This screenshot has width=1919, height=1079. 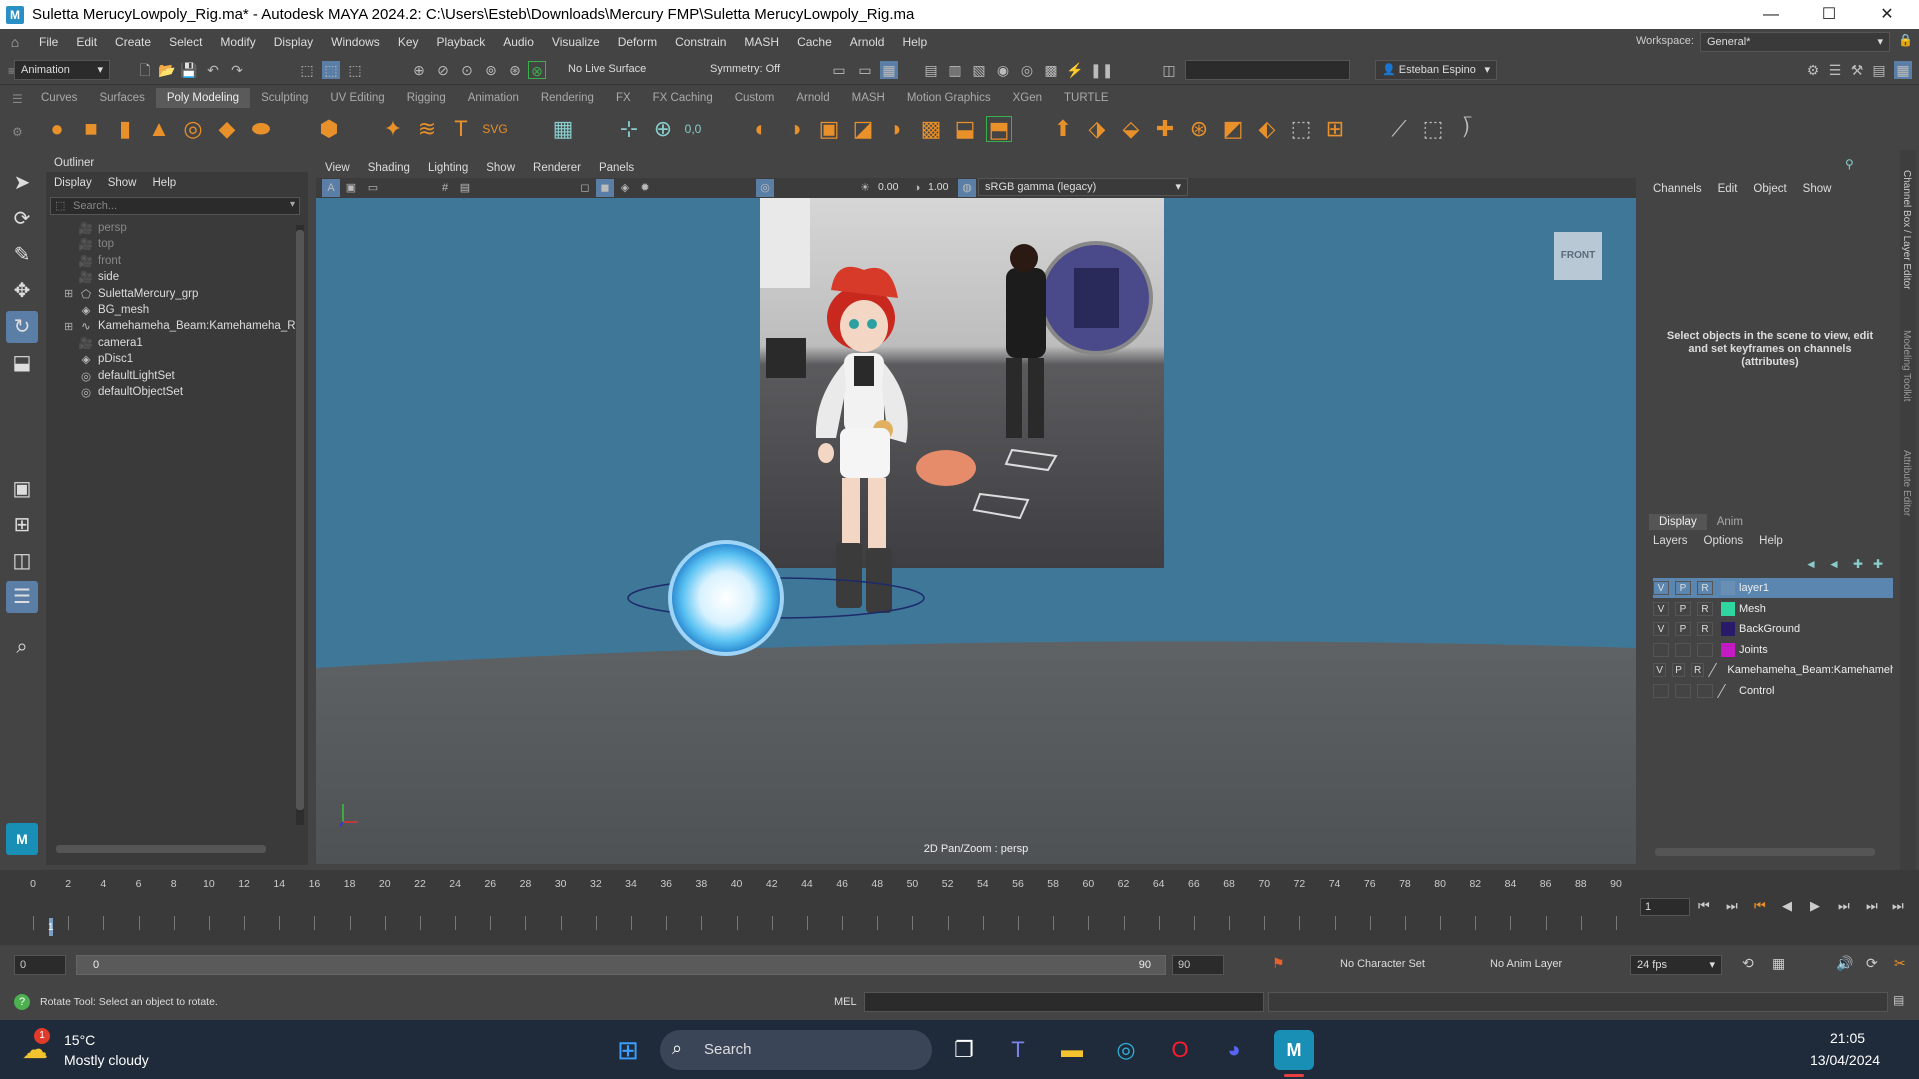 What do you see at coordinates (1771, 14) in the screenshot?
I see `minimize-button: —` at bounding box center [1771, 14].